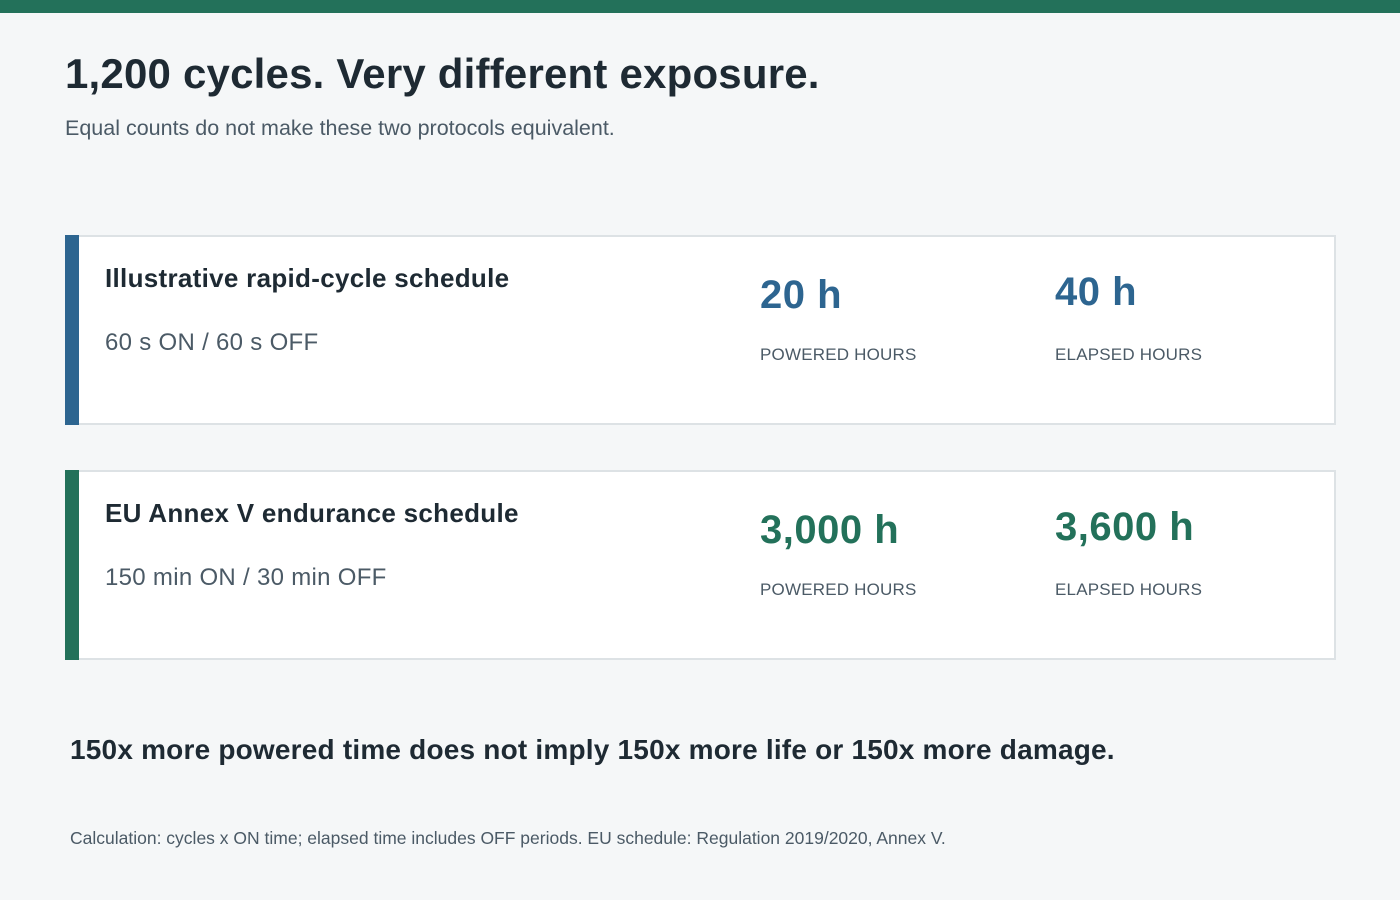  What do you see at coordinates (307, 278) in the screenshot?
I see `card-title: Illustrative rapid-cycle schedule` at bounding box center [307, 278].